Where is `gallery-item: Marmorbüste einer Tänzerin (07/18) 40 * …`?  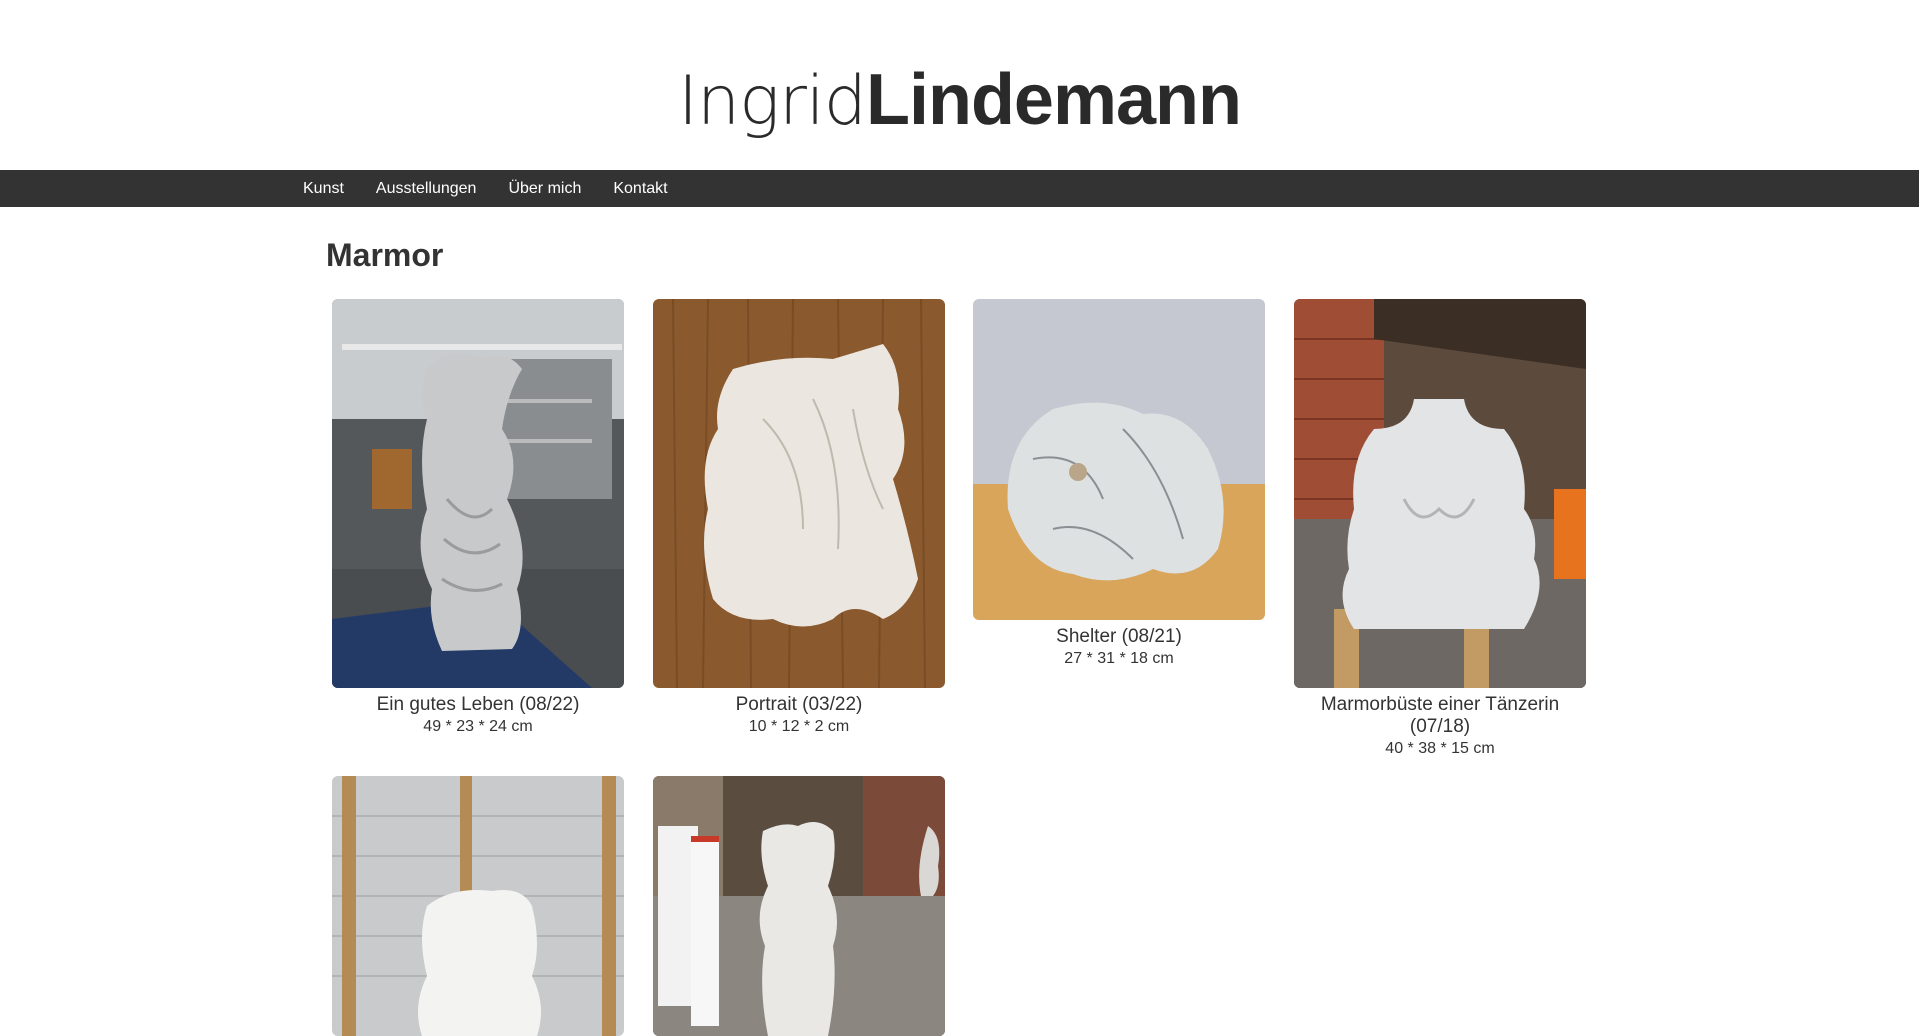
gallery-item: Marmorbüste einer Tänzerin (07/18) 40 * … is located at coordinates (1440, 528).